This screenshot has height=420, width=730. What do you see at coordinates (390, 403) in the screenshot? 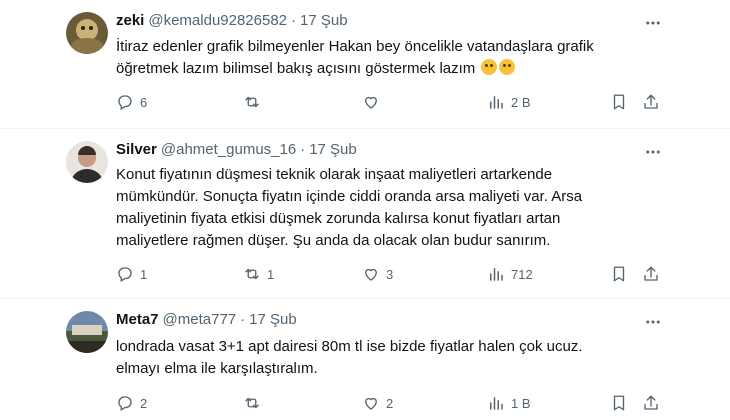
I see `like-count: 2` at bounding box center [390, 403].